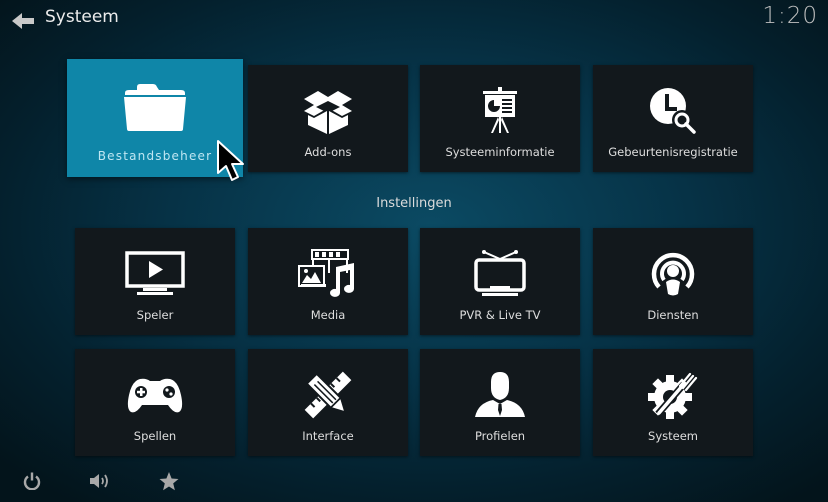 This screenshot has width=828, height=502. I want to click on page-title: Systeem, so click(82, 17).